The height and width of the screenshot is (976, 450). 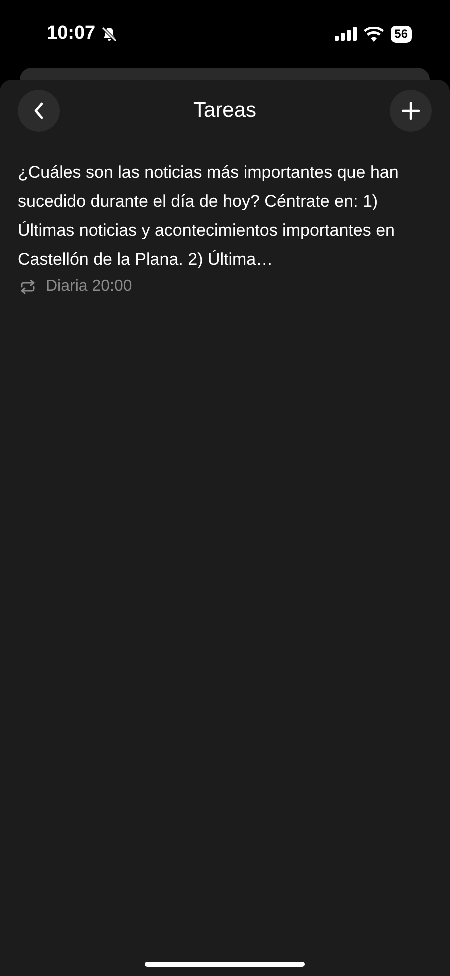 I want to click on back-button, so click(x=39, y=111).